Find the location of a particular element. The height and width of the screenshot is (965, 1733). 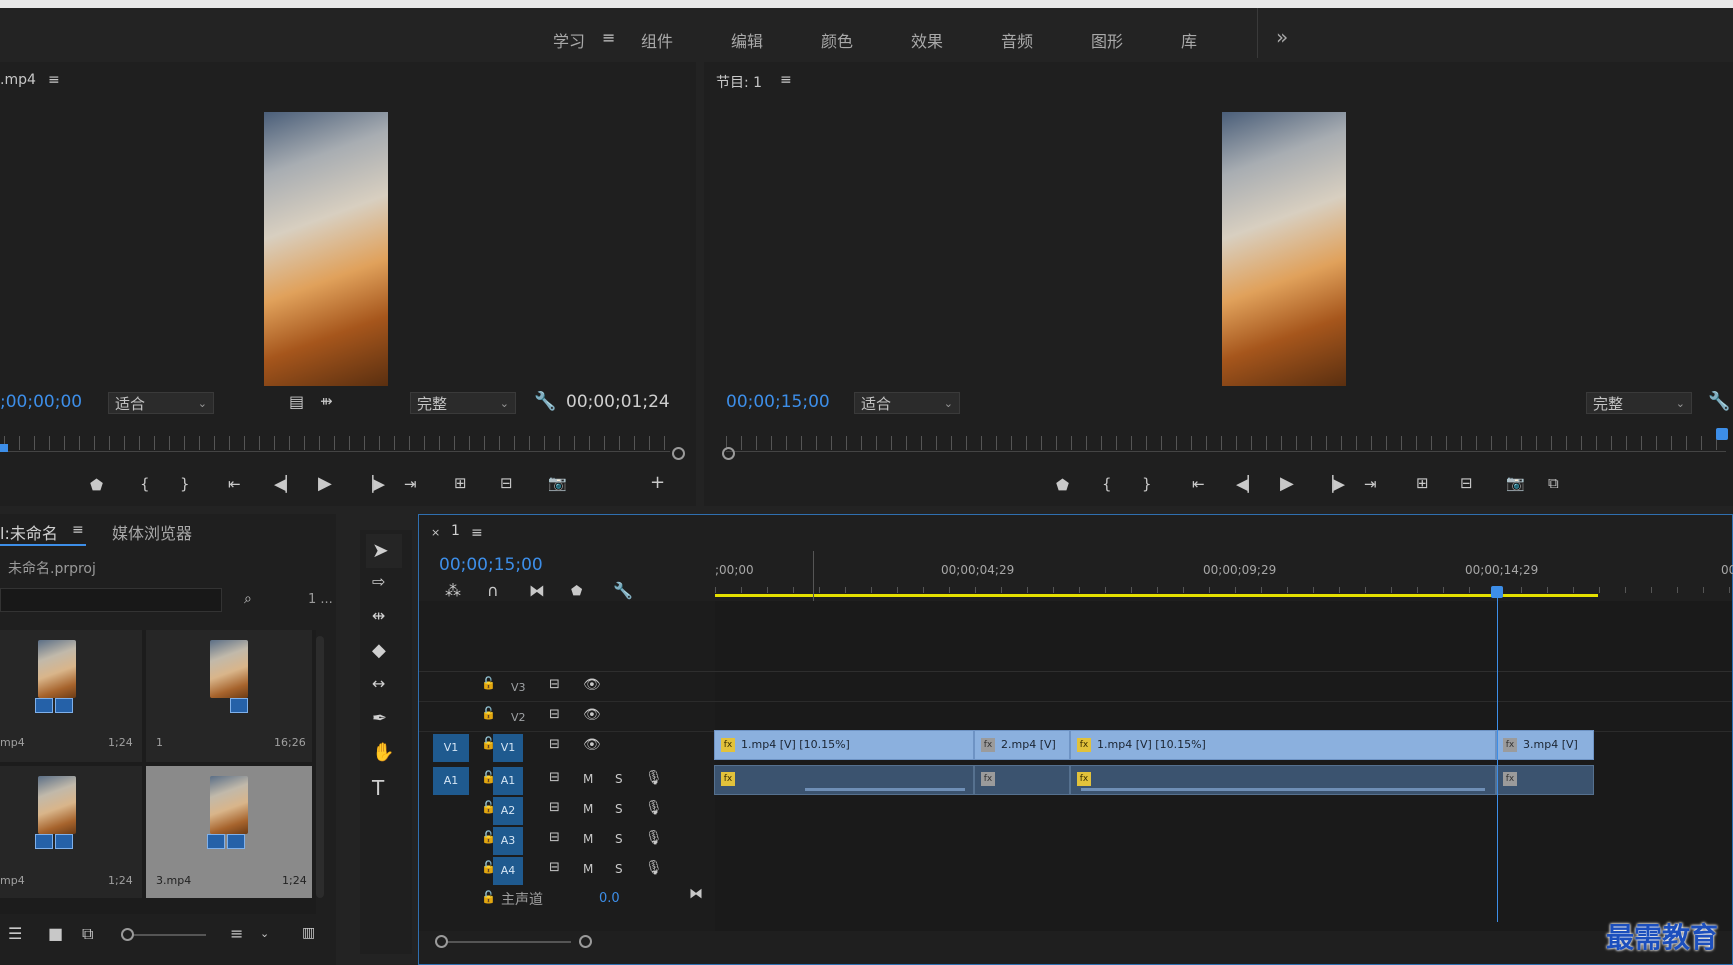

program-time-ruler is located at coordinates (1226, 443).